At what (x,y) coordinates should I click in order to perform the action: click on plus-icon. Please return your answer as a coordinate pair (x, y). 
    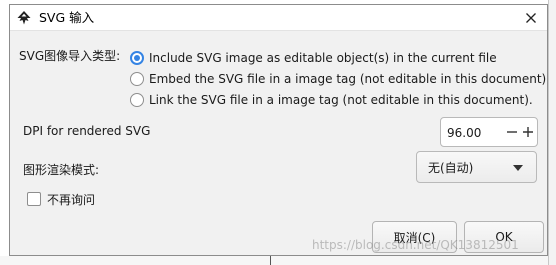
    Looking at the image, I should click on (528, 132).